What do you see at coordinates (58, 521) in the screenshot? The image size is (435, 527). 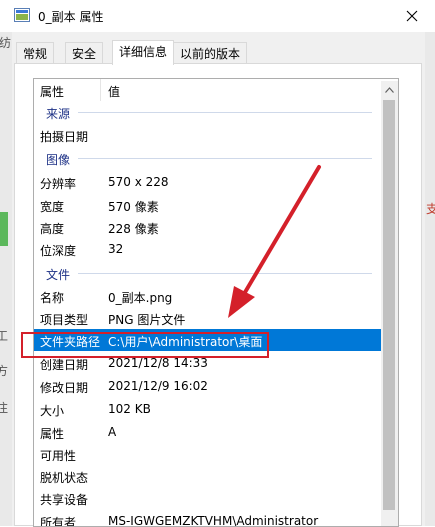 I see `property-name: 所有者` at bounding box center [58, 521].